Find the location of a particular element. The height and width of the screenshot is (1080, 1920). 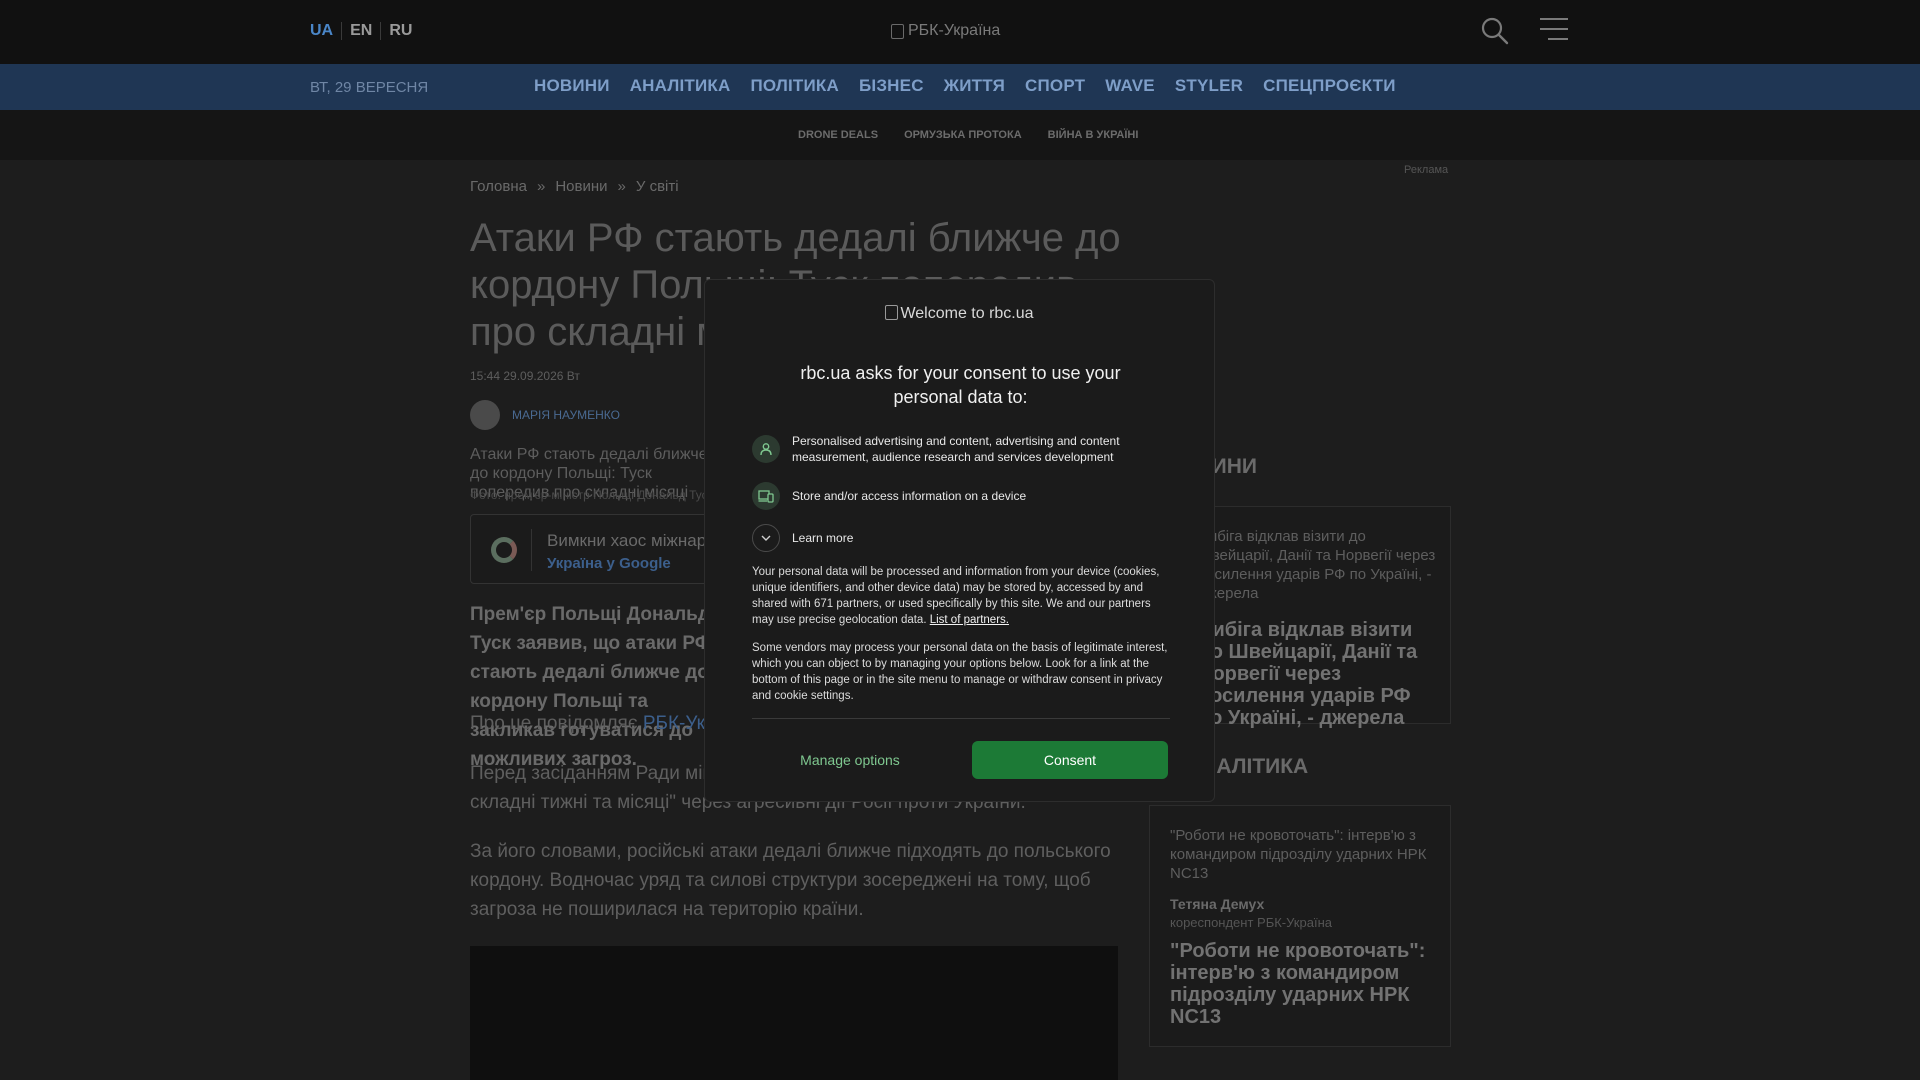

nav-item-wave: WAVE is located at coordinates (1130, 86).